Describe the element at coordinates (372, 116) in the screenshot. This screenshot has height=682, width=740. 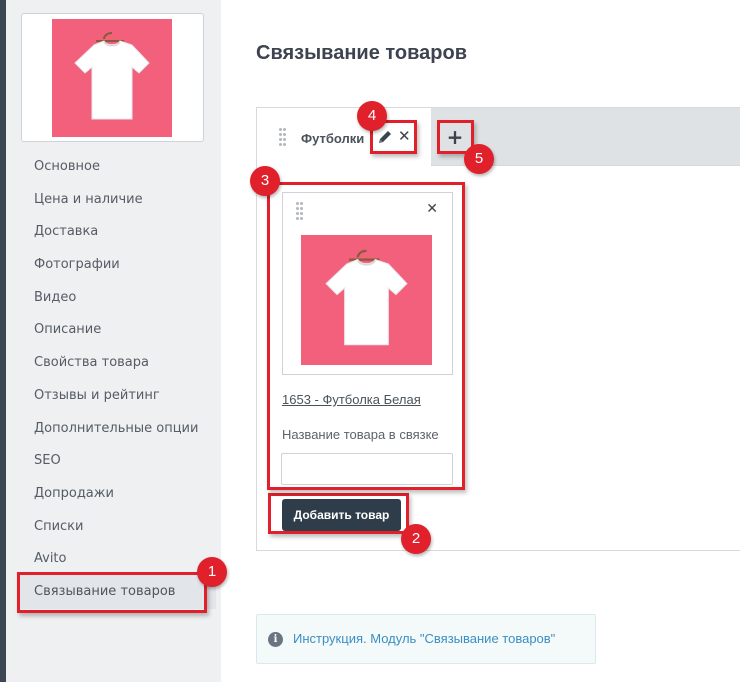
I see `callout-badge-4: 4` at that location.